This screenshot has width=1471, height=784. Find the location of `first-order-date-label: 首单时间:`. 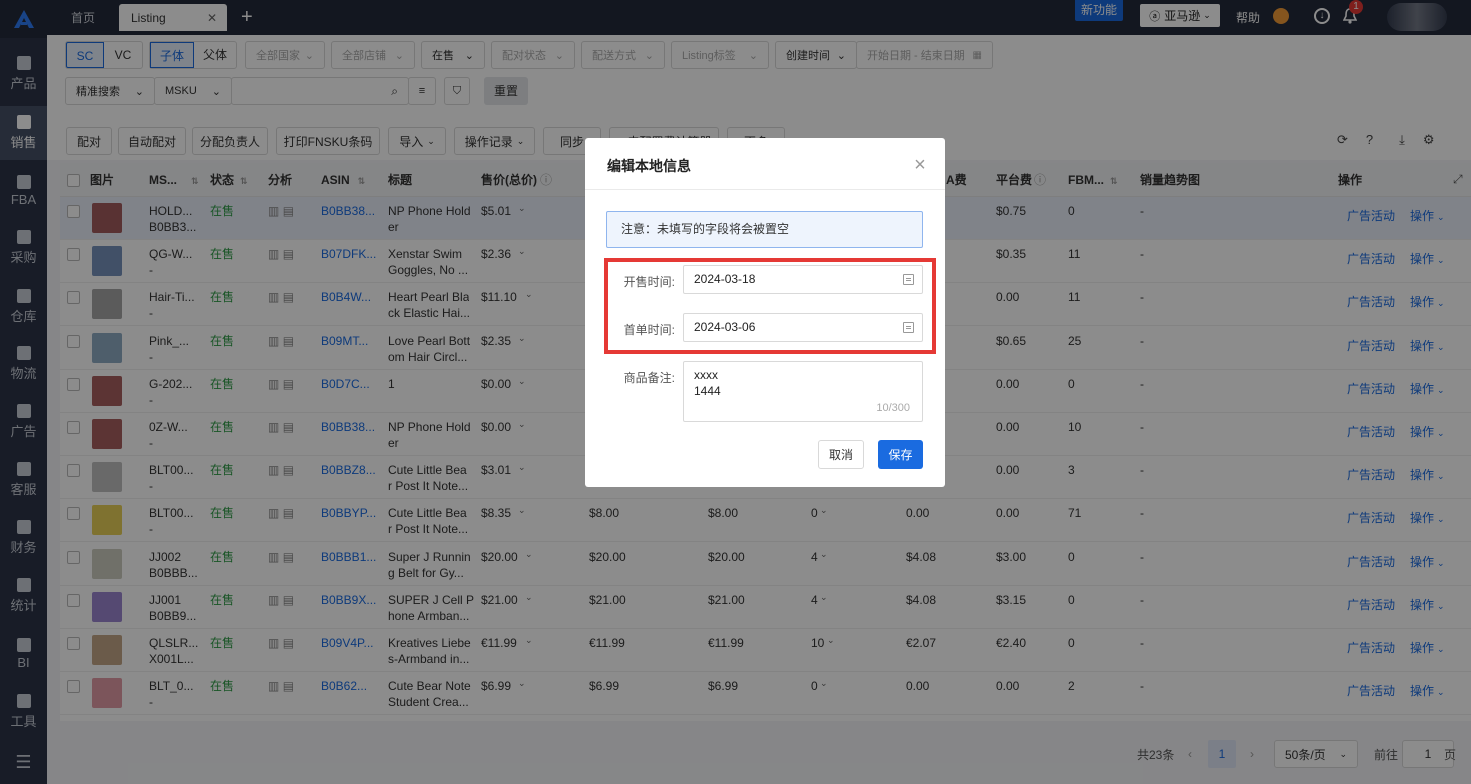

first-order-date-label: 首单时间: is located at coordinates (649, 330).